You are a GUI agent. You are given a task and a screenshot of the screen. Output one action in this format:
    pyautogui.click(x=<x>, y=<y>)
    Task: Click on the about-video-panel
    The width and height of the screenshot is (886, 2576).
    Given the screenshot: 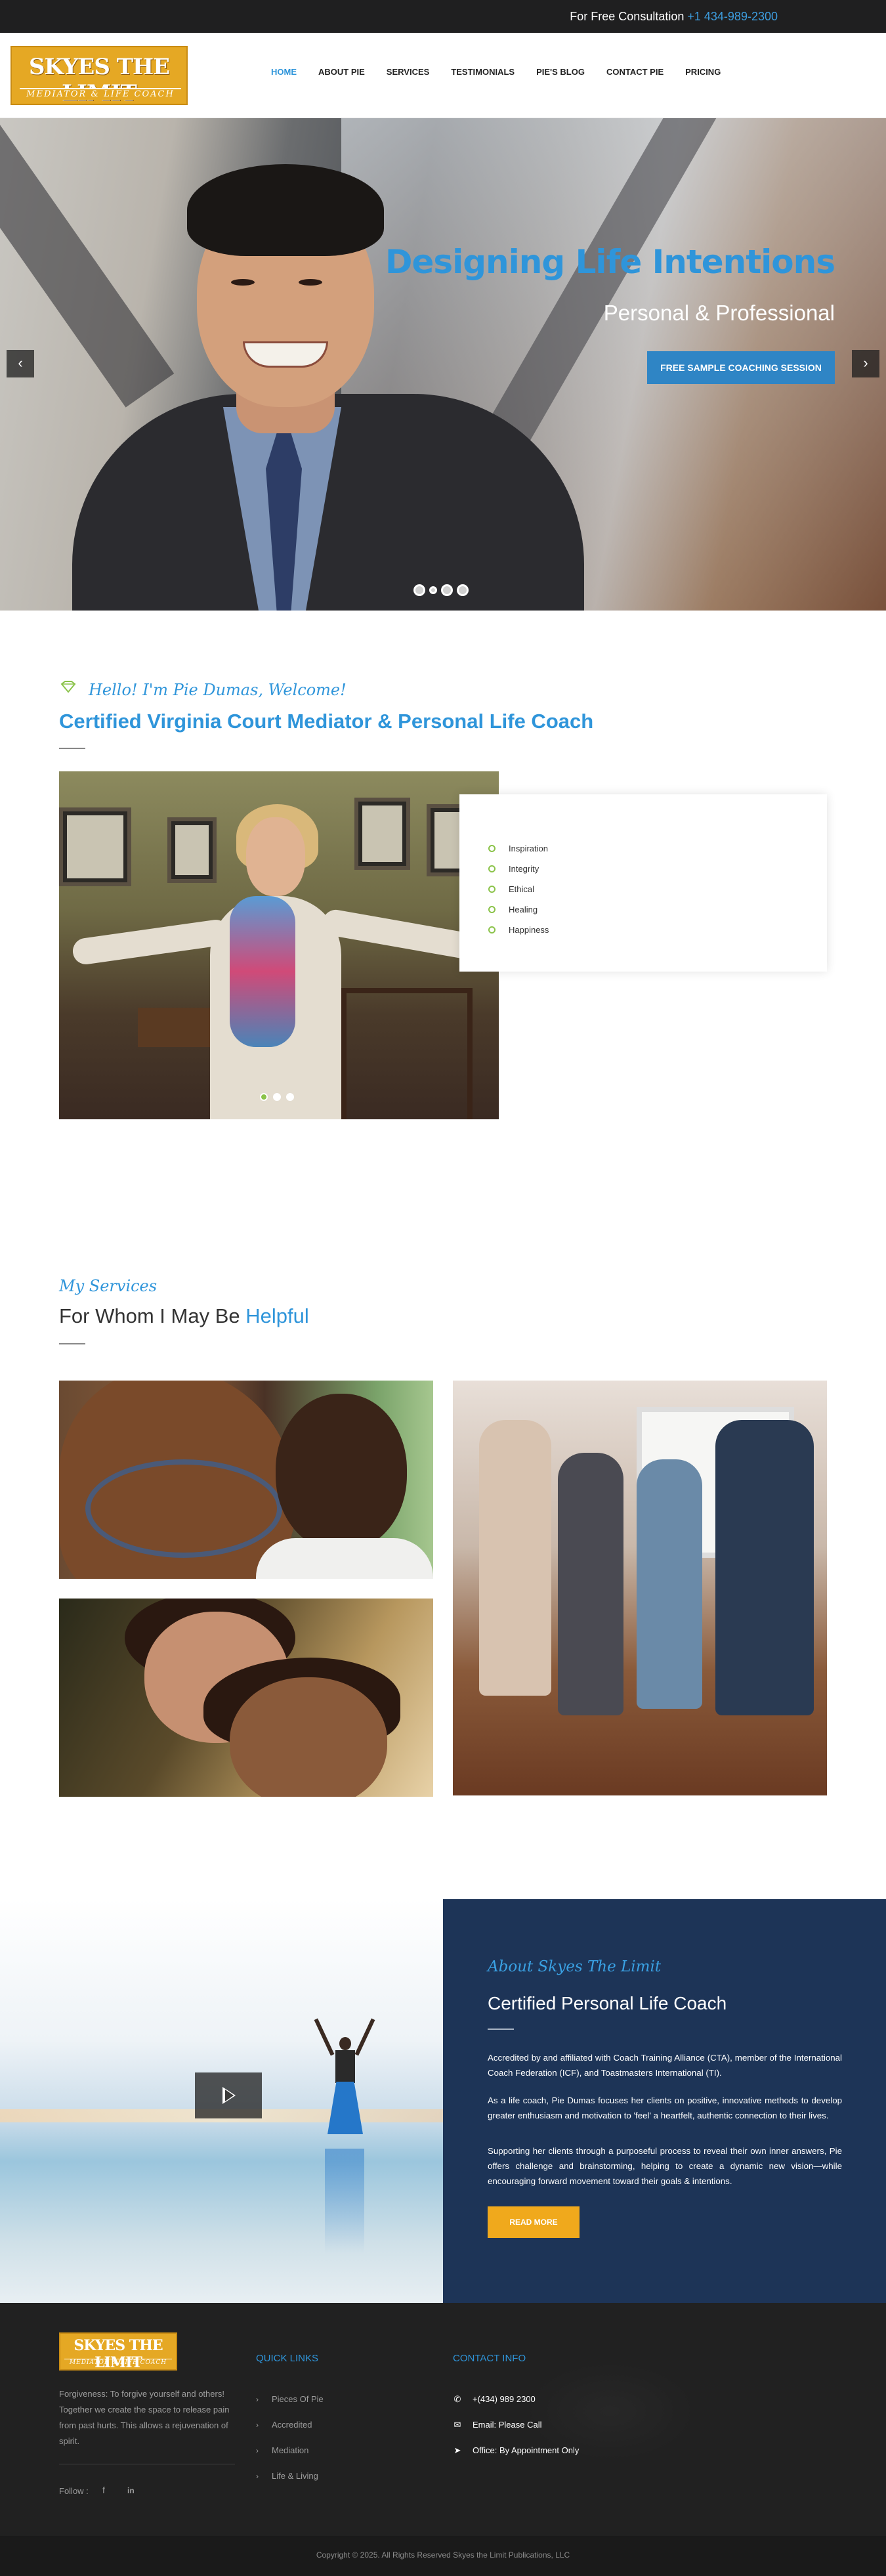 What is the action you would take?
    pyautogui.click(x=221, y=2101)
    